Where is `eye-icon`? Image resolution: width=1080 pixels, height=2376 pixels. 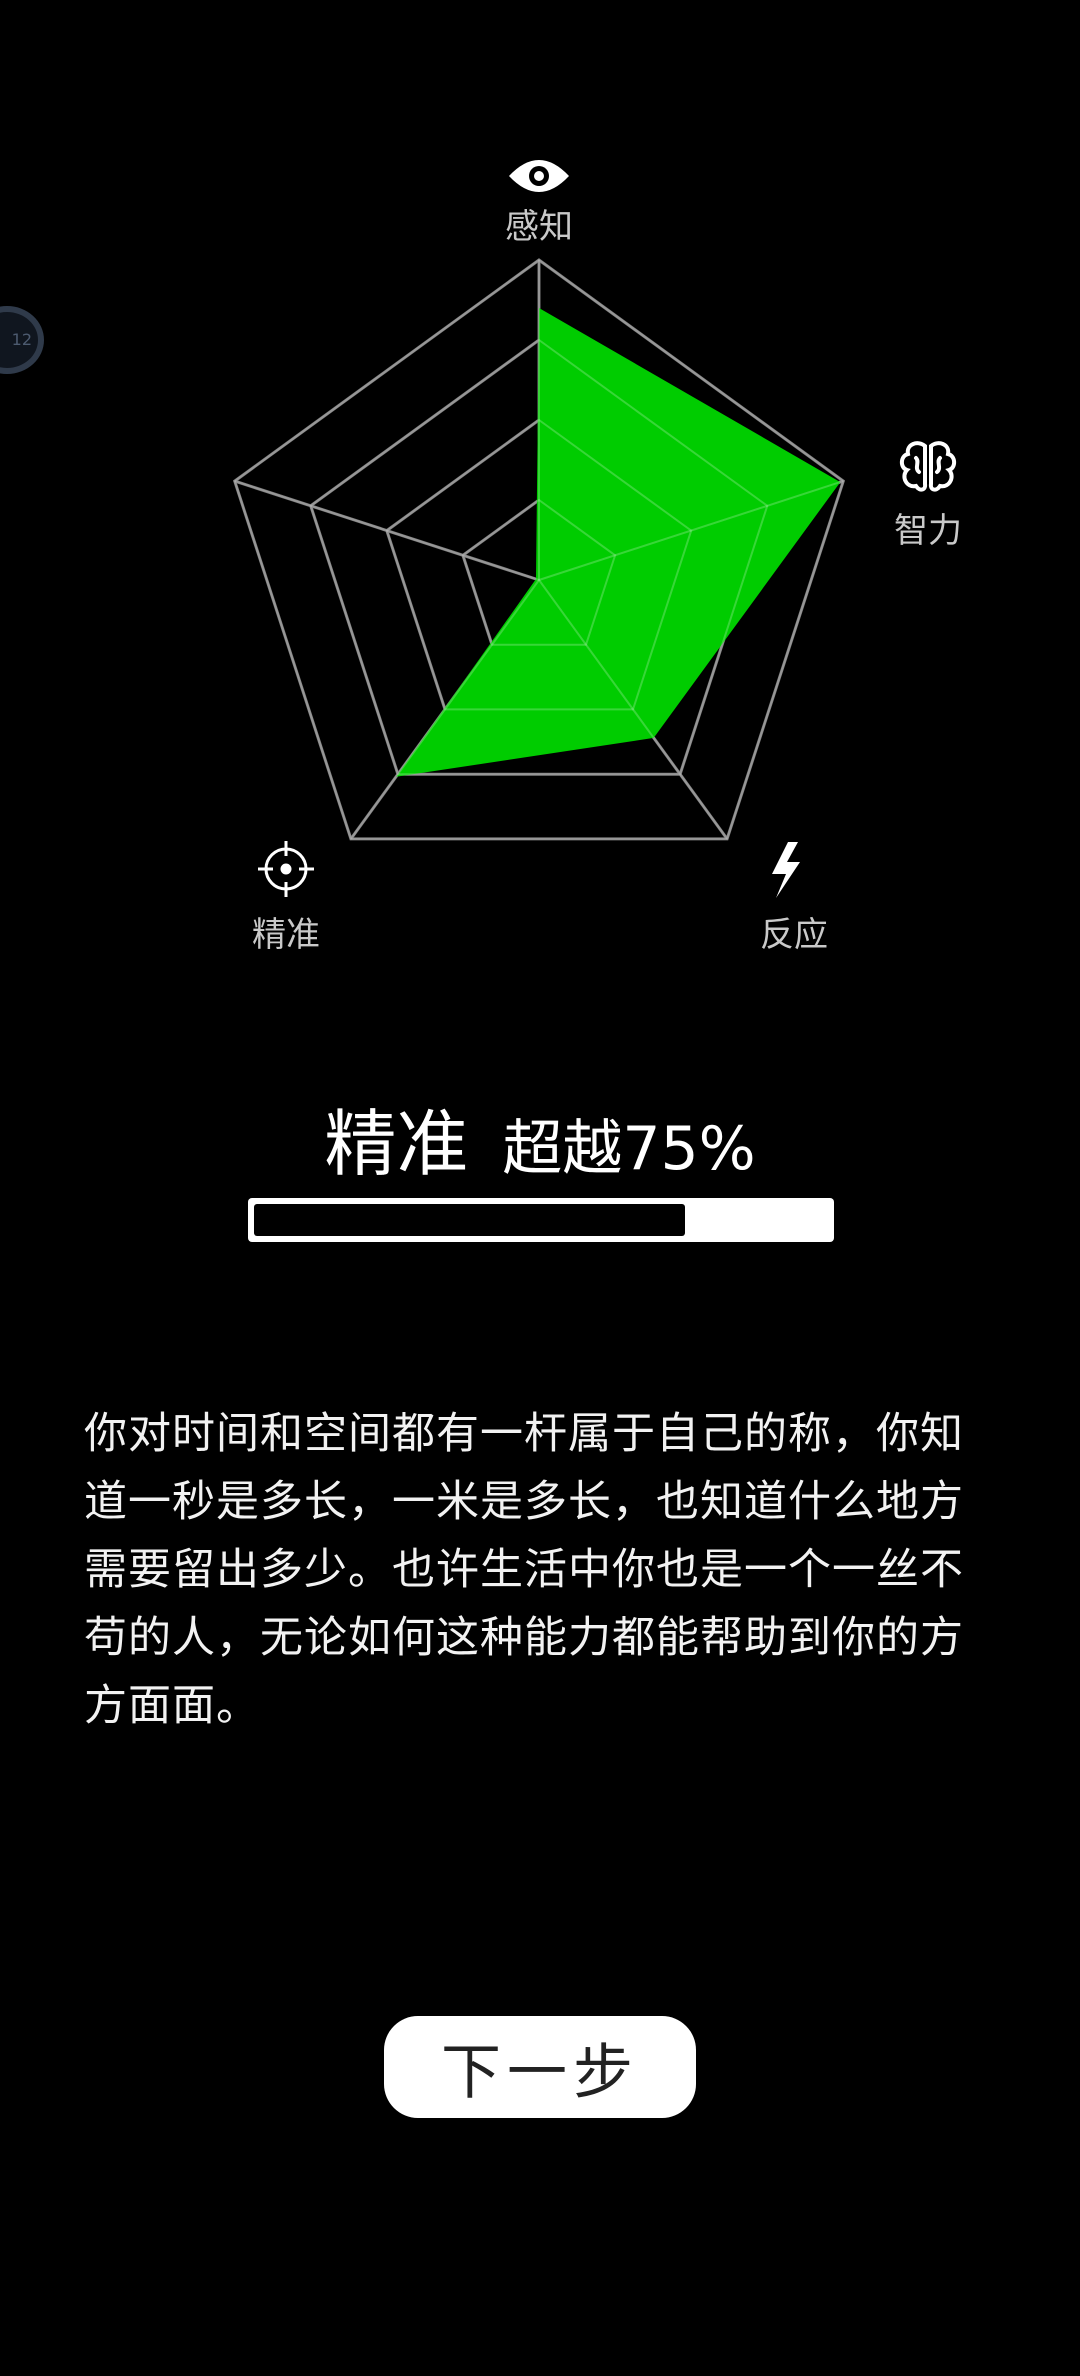
eye-icon is located at coordinates (539, 176).